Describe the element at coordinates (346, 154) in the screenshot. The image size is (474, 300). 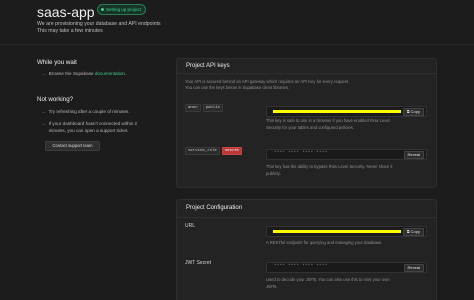
I see `service-key-field: **** **** **** **** Reveal` at that location.